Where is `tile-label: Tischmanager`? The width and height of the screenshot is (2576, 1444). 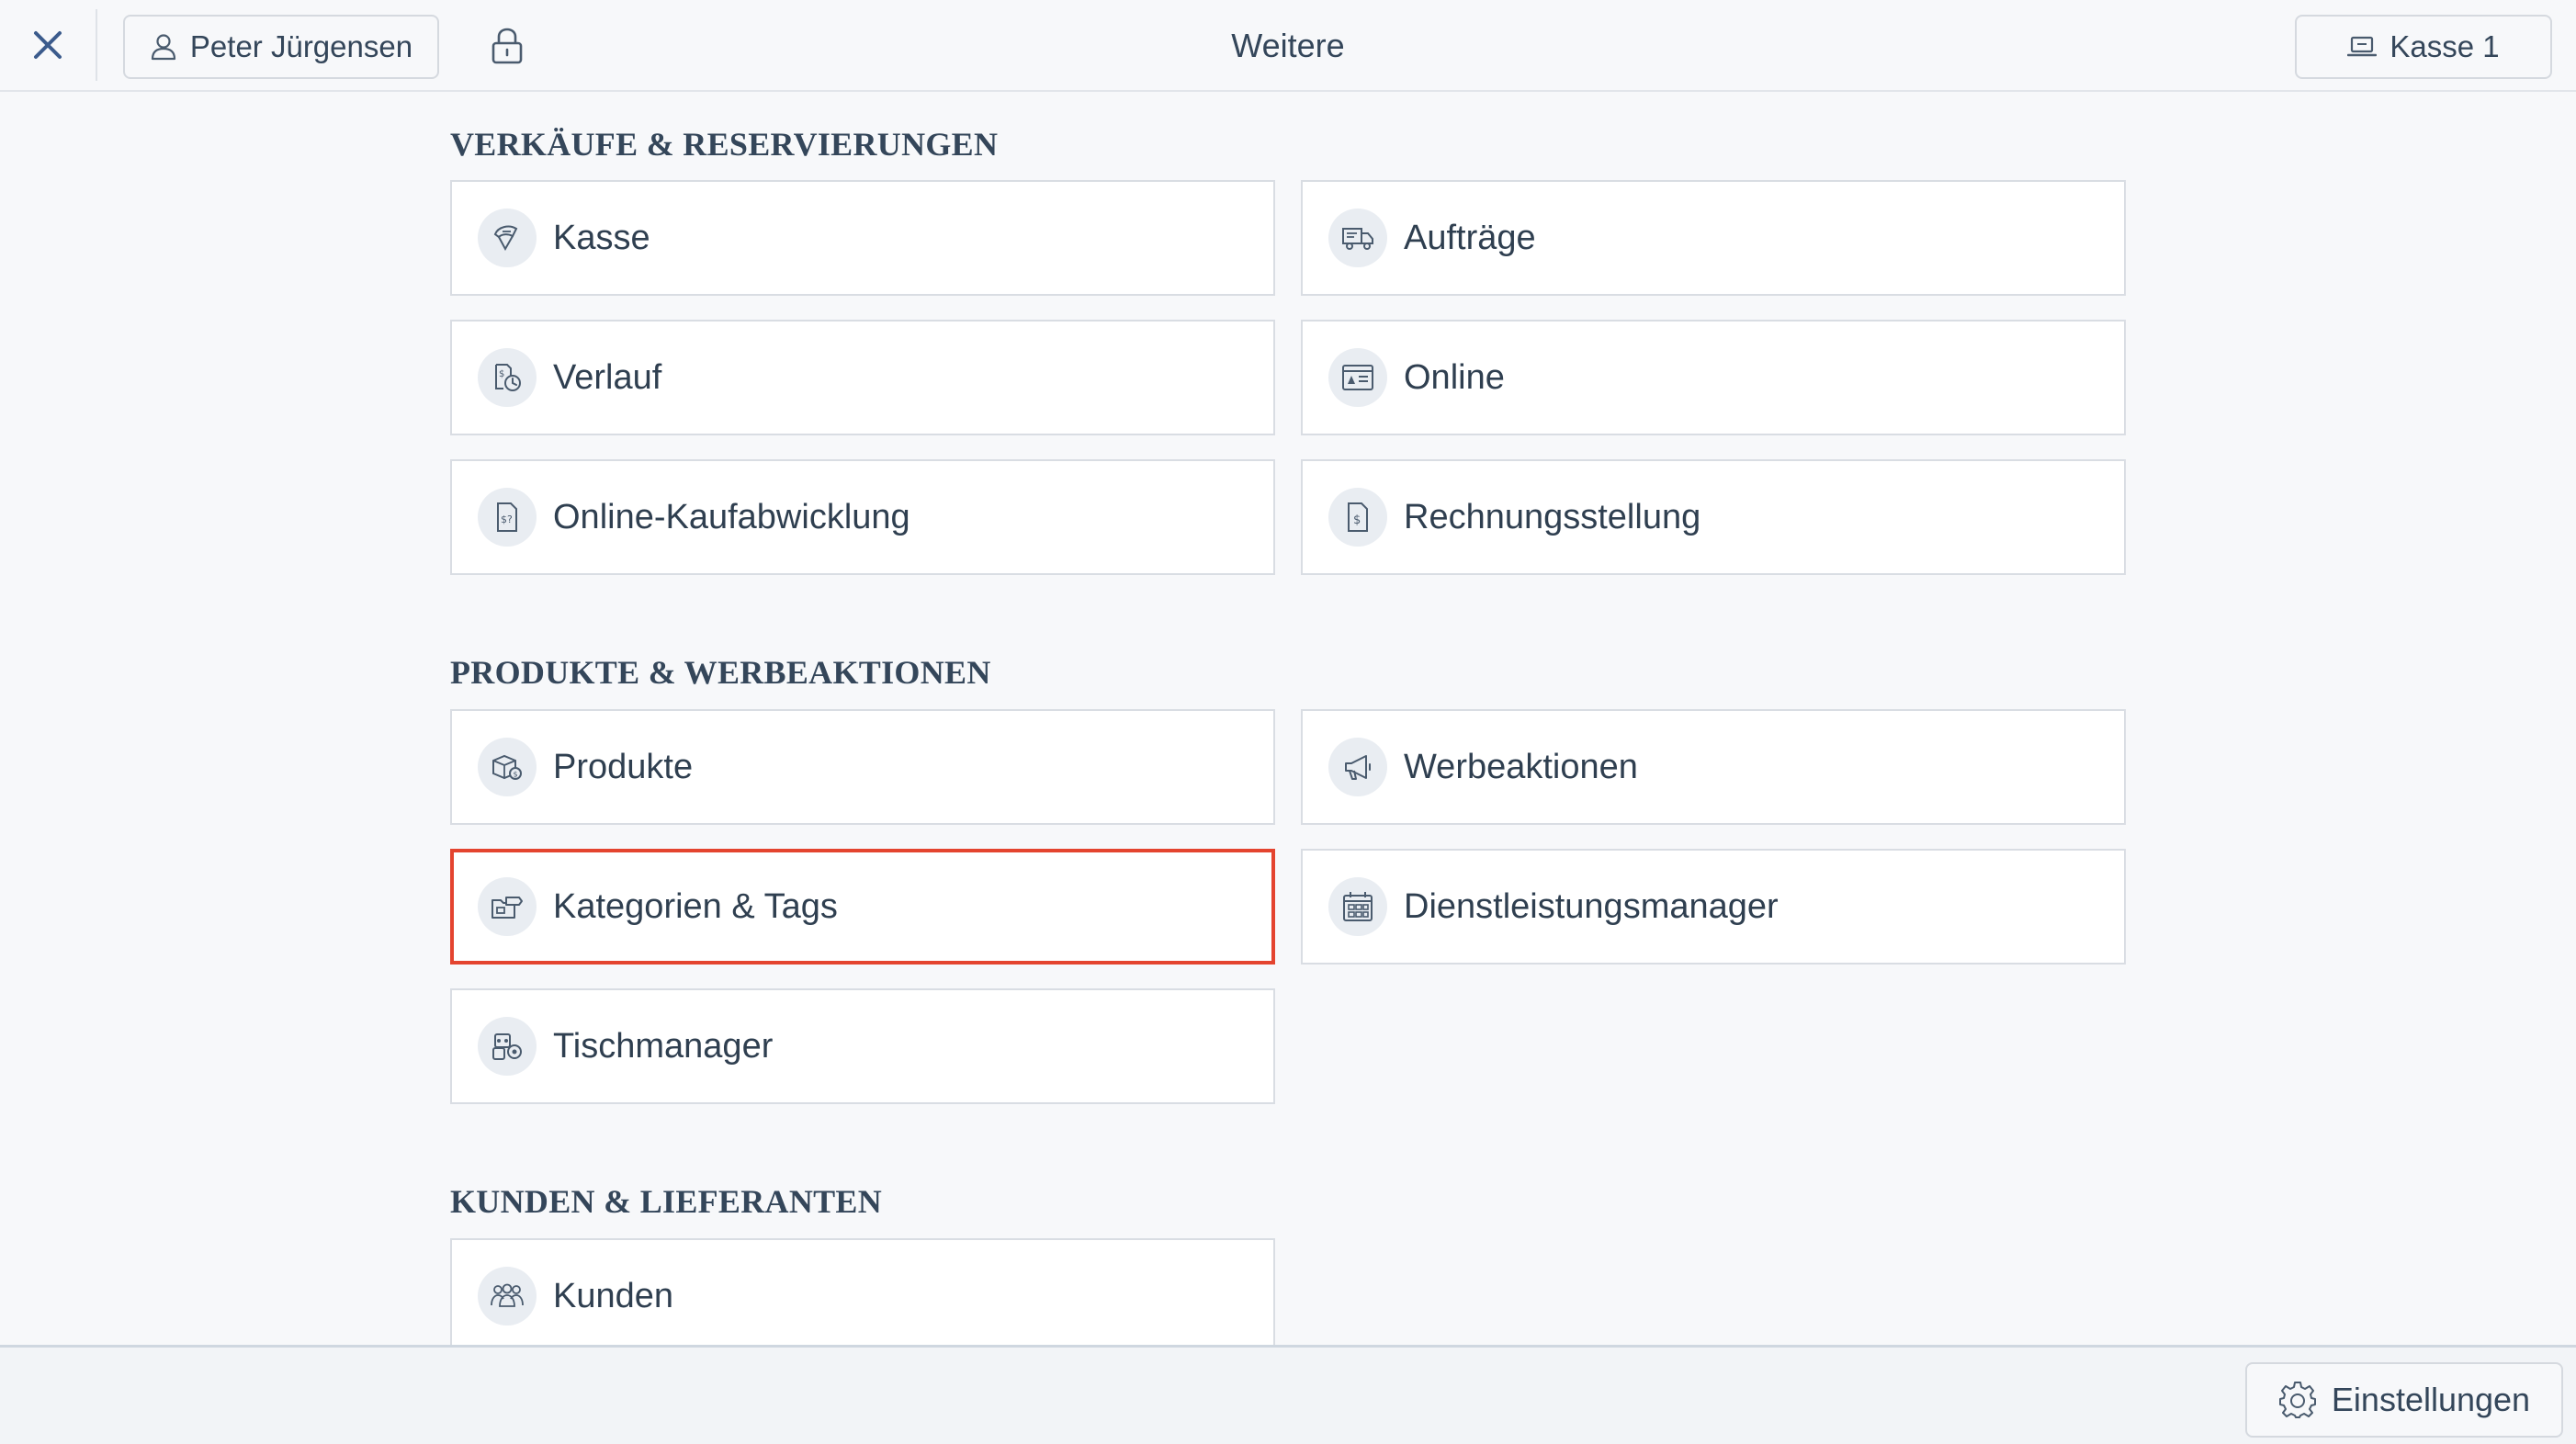 tile-label: Tischmanager is located at coordinates (663, 1046).